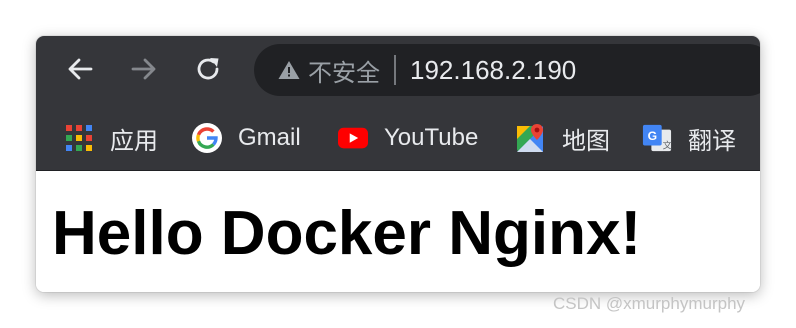 The height and width of the screenshot is (328, 796). Describe the element at coordinates (289, 70) in the screenshot. I see `warning-triangle-icon` at that location.